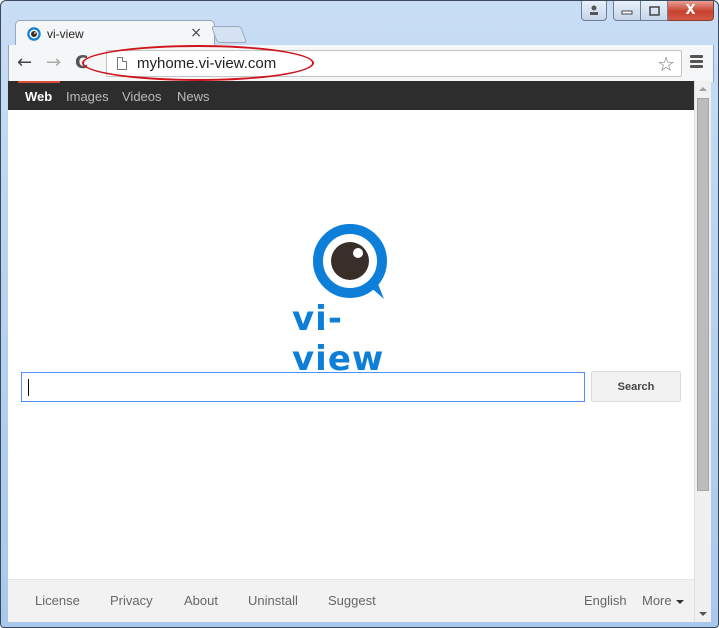 The image size is (719, 628). What do you see at coordinates (703, 614) in the screenshot?
I see `scroll-down-arrow-icon` at bounding box center [703, 614].